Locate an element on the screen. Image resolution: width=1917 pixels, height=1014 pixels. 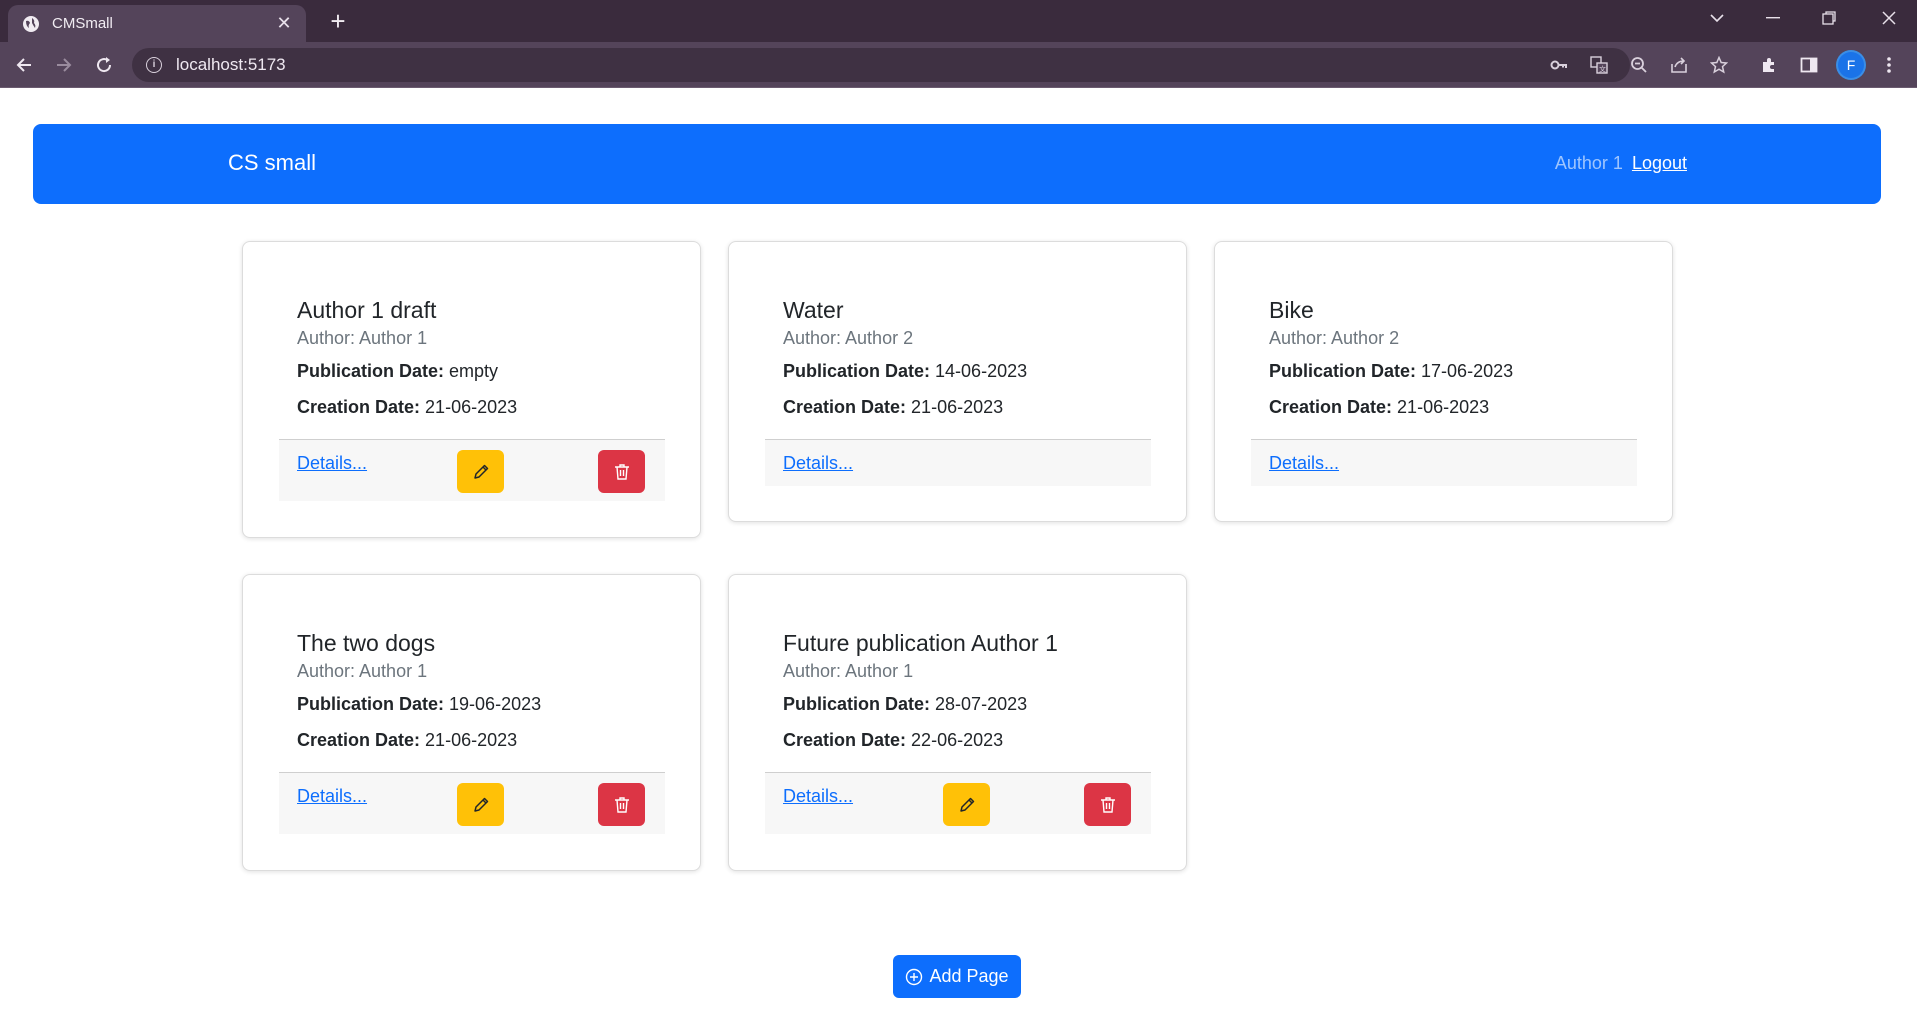
publication-date-value: 19-06-2023 is located at coordinates (495, 704).